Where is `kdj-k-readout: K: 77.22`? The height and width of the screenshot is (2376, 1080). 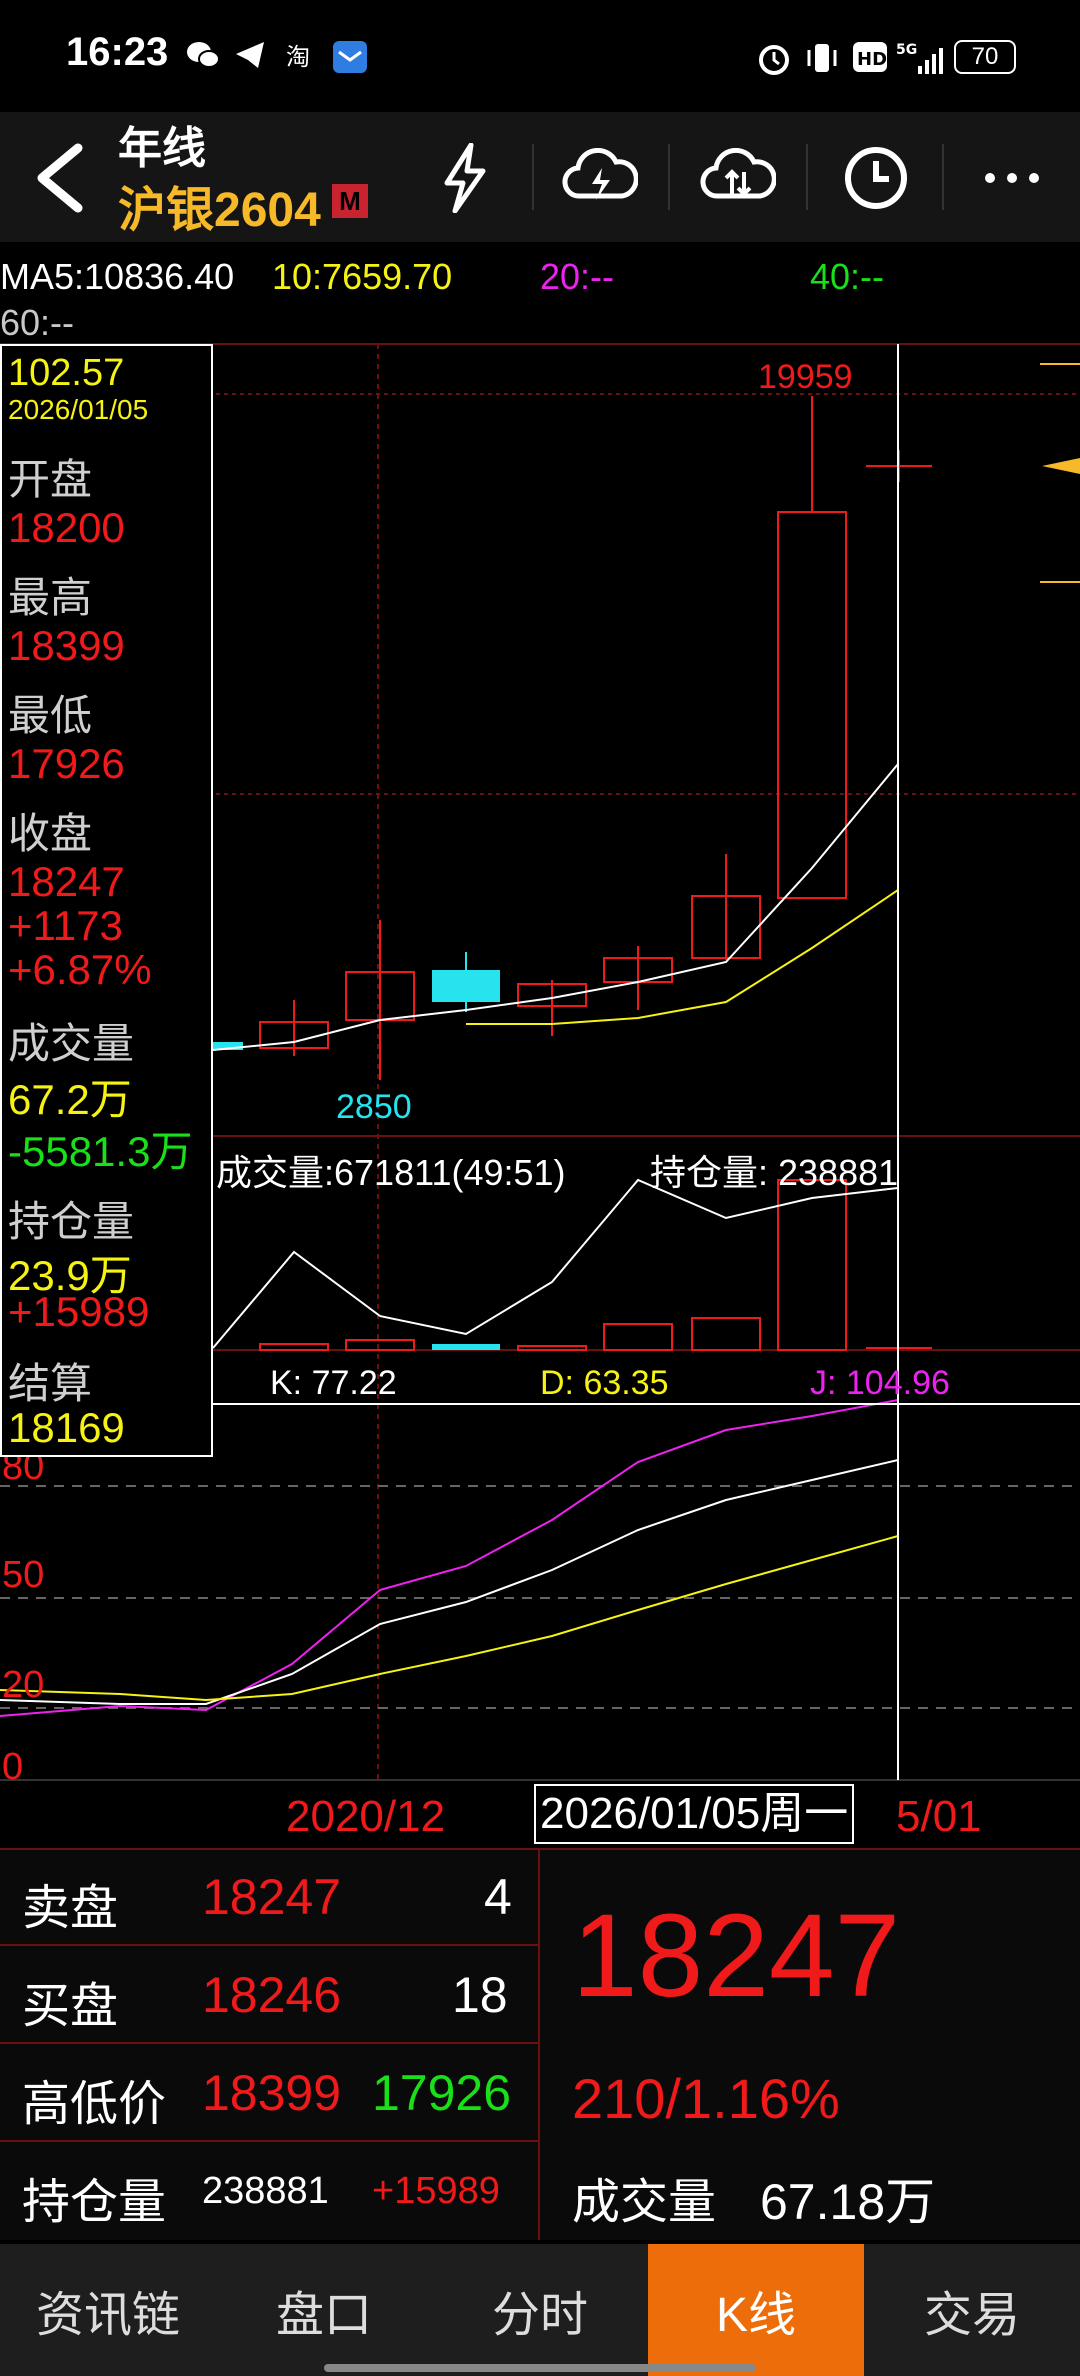
kdj-k-readout: K: 77.22 is located at coordinates (333, 1383).